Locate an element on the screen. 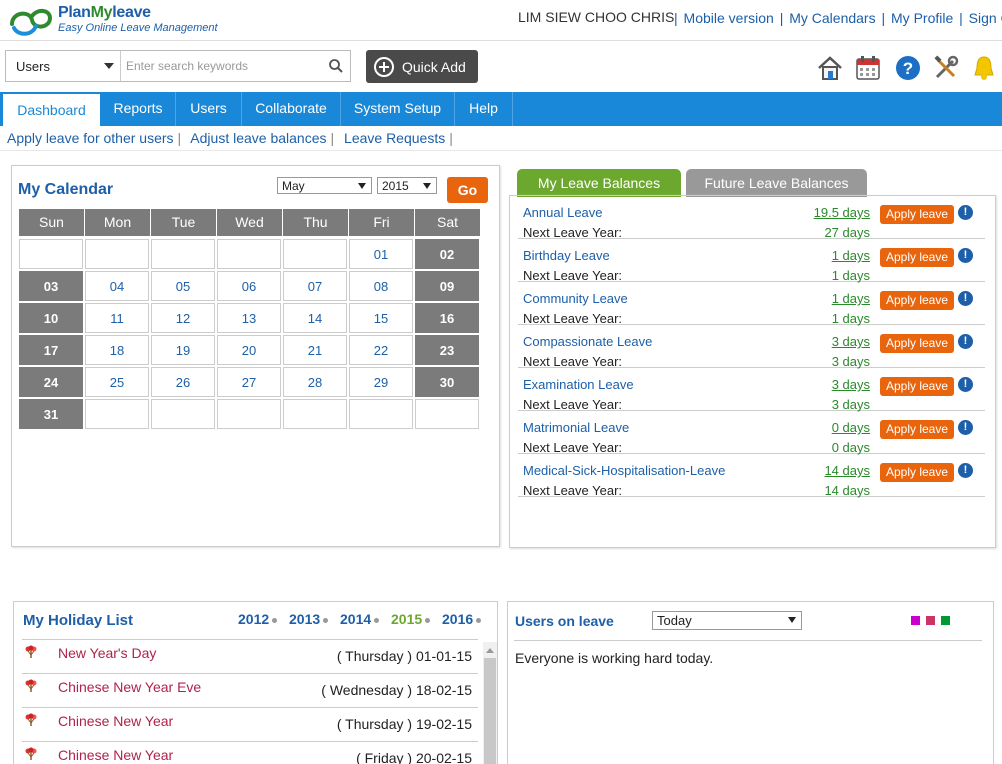 Image resolution: width=1002 pixels, height=764 pixels. tab-collaborate: Collaborate is located at coordinates (291, 109).